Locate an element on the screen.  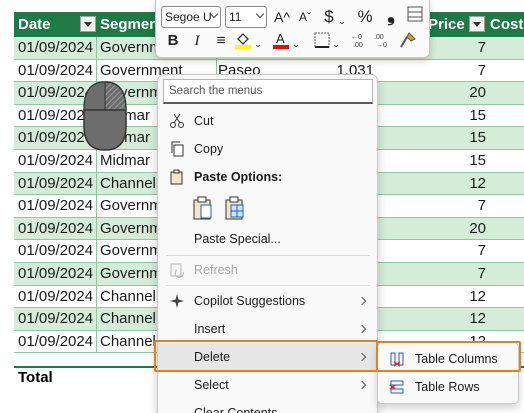
bold-button: B is located at coordinates (173, 41).